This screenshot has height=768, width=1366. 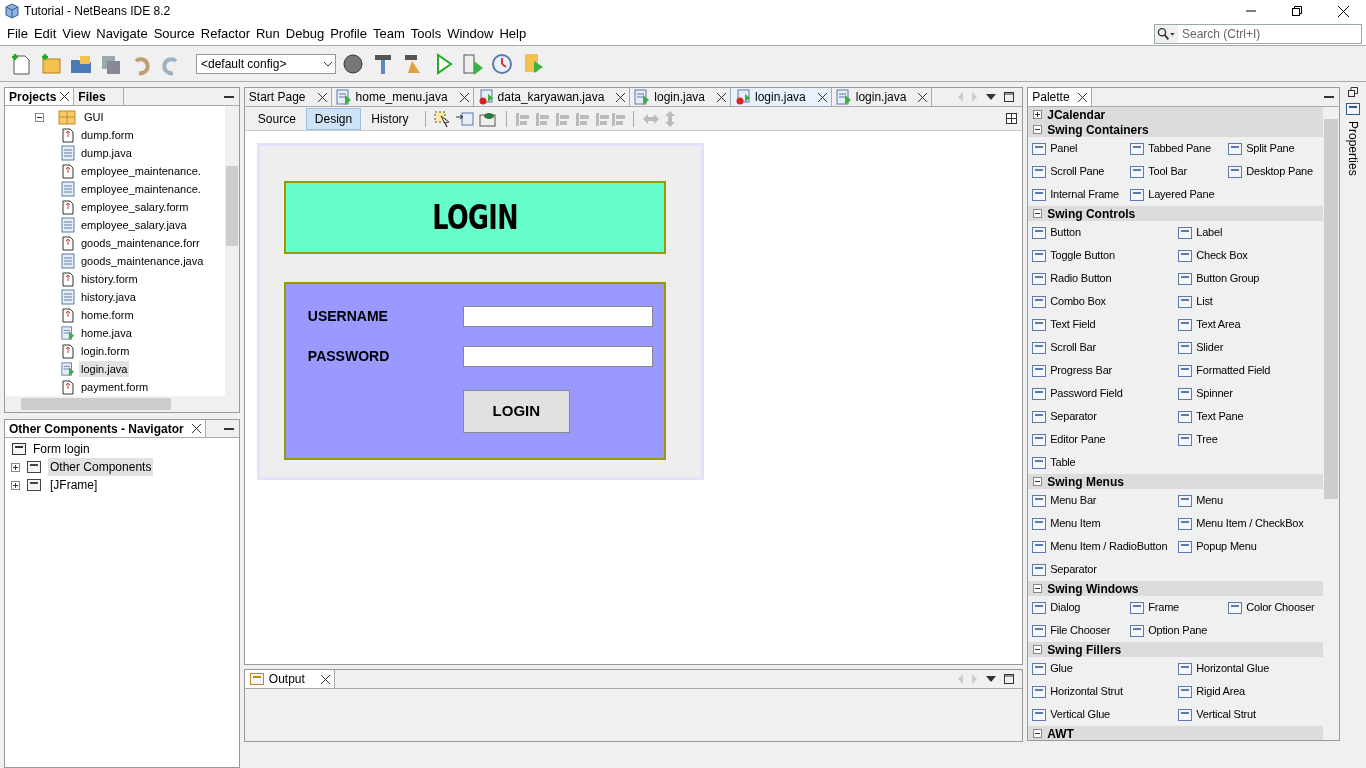 What do you see at coordinates (1271, 148) in the screenshot?
I see `palette-item: Split Pane` at bounding box center [1271, 148].